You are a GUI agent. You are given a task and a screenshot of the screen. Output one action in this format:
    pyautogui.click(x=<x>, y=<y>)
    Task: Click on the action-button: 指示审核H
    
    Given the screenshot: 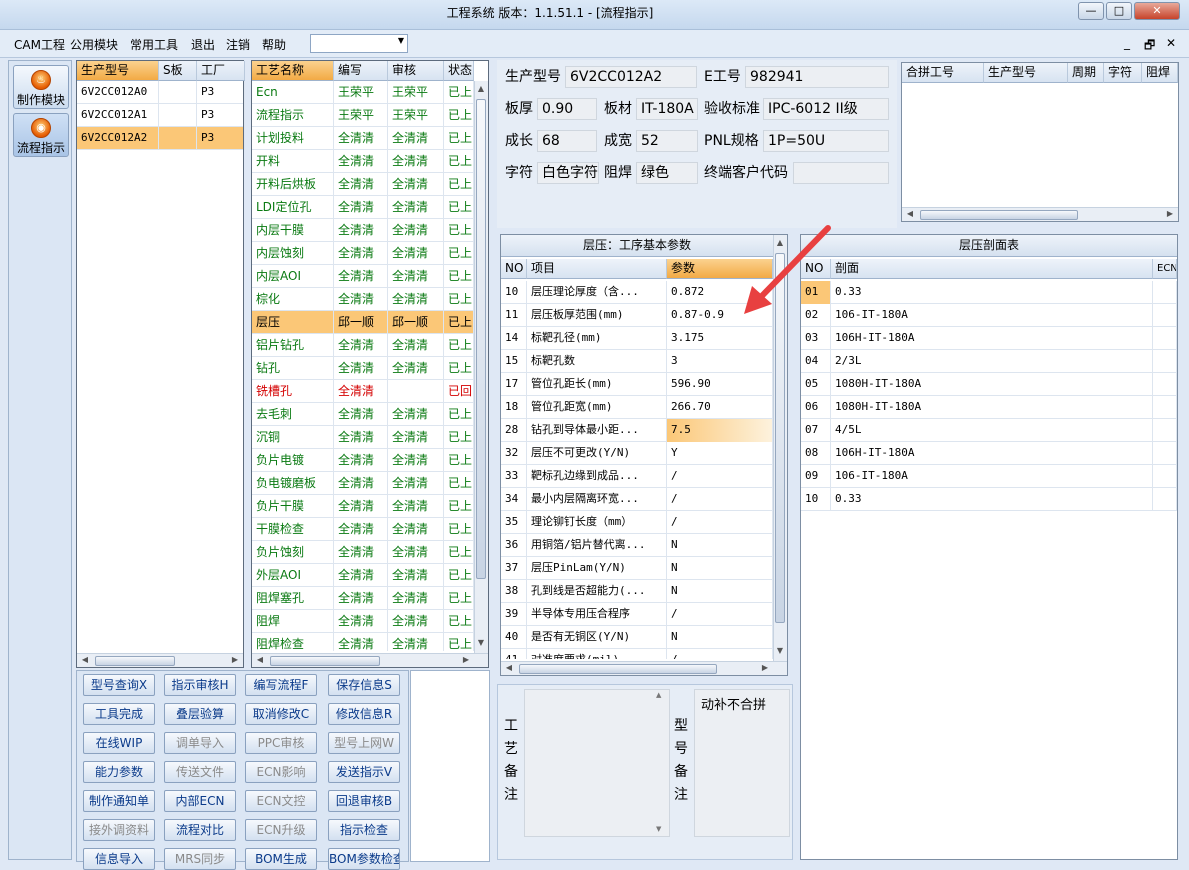 What is the action you would take?
    pyautogui.click(x=200, y=685)
    